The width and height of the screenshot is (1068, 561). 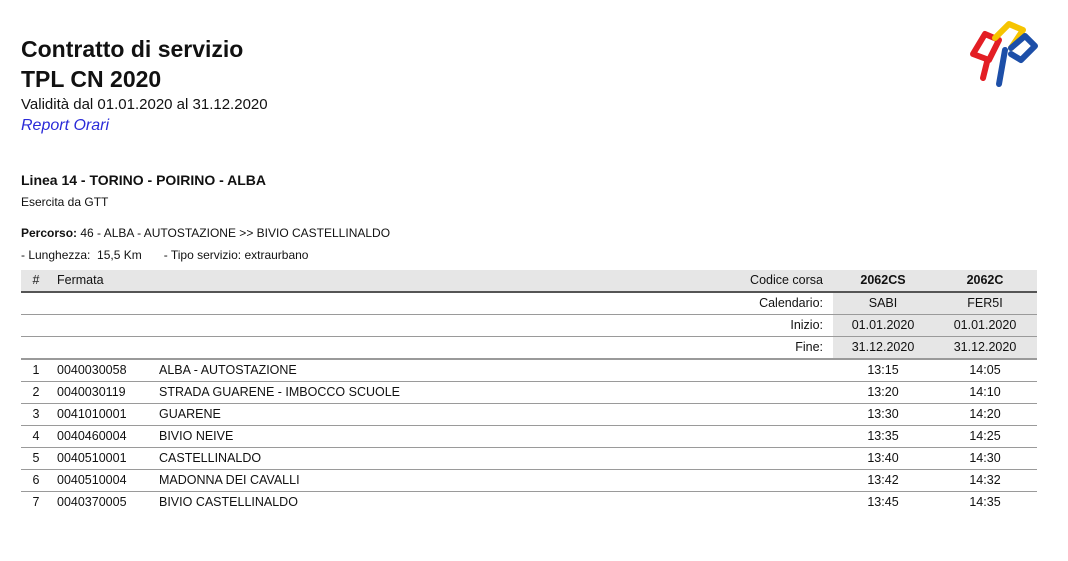 What do you see at coordinates (493, 281) in the screenshot?
I see `col-header-trip-code: Codice corsa` at bounding box center [493, 281].